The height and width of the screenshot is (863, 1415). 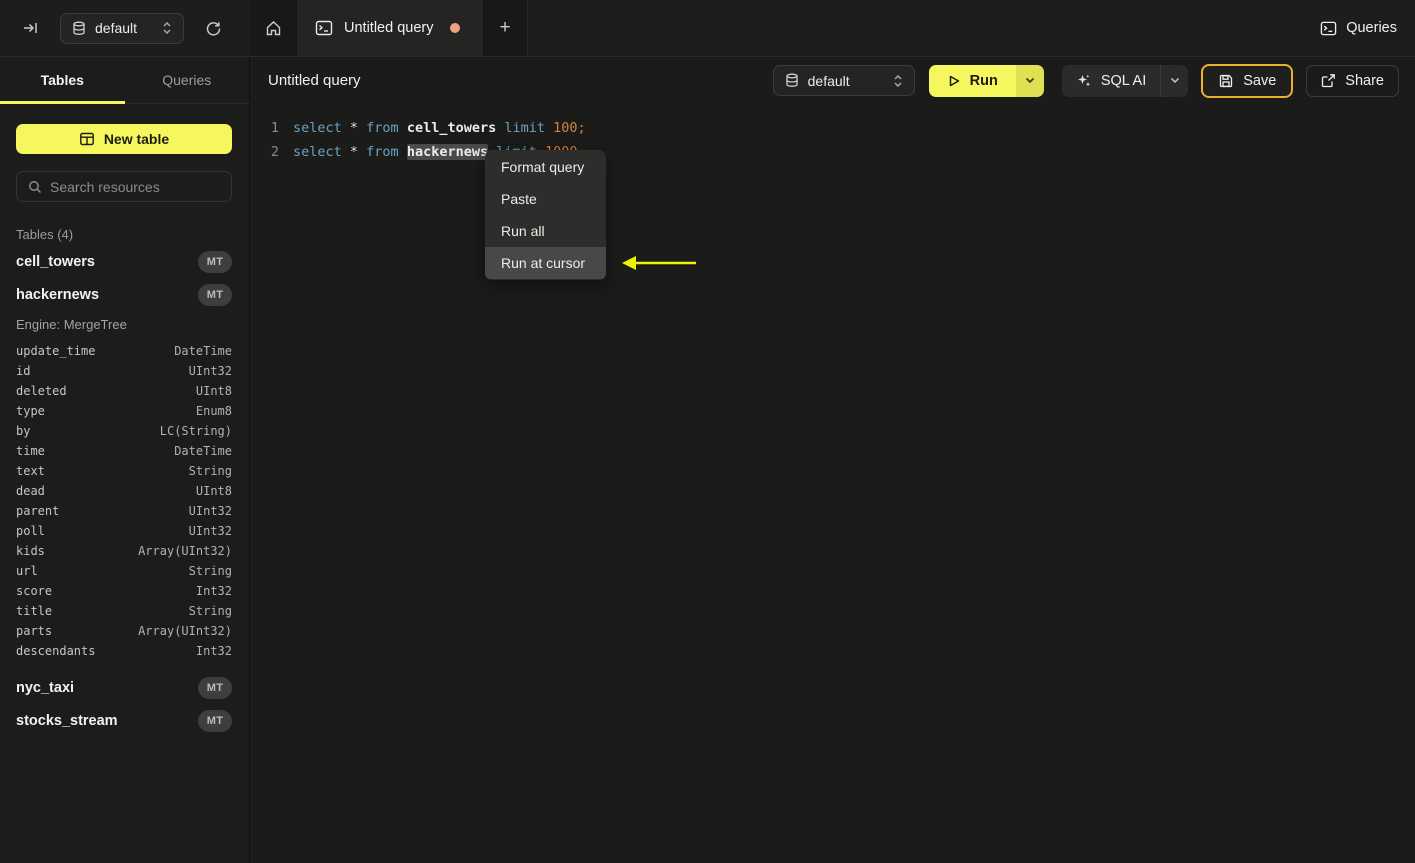 What do you see at coordinates (274, 152) in the screenshot?
I see `line-number: 2` at bounding box center [274, 152].